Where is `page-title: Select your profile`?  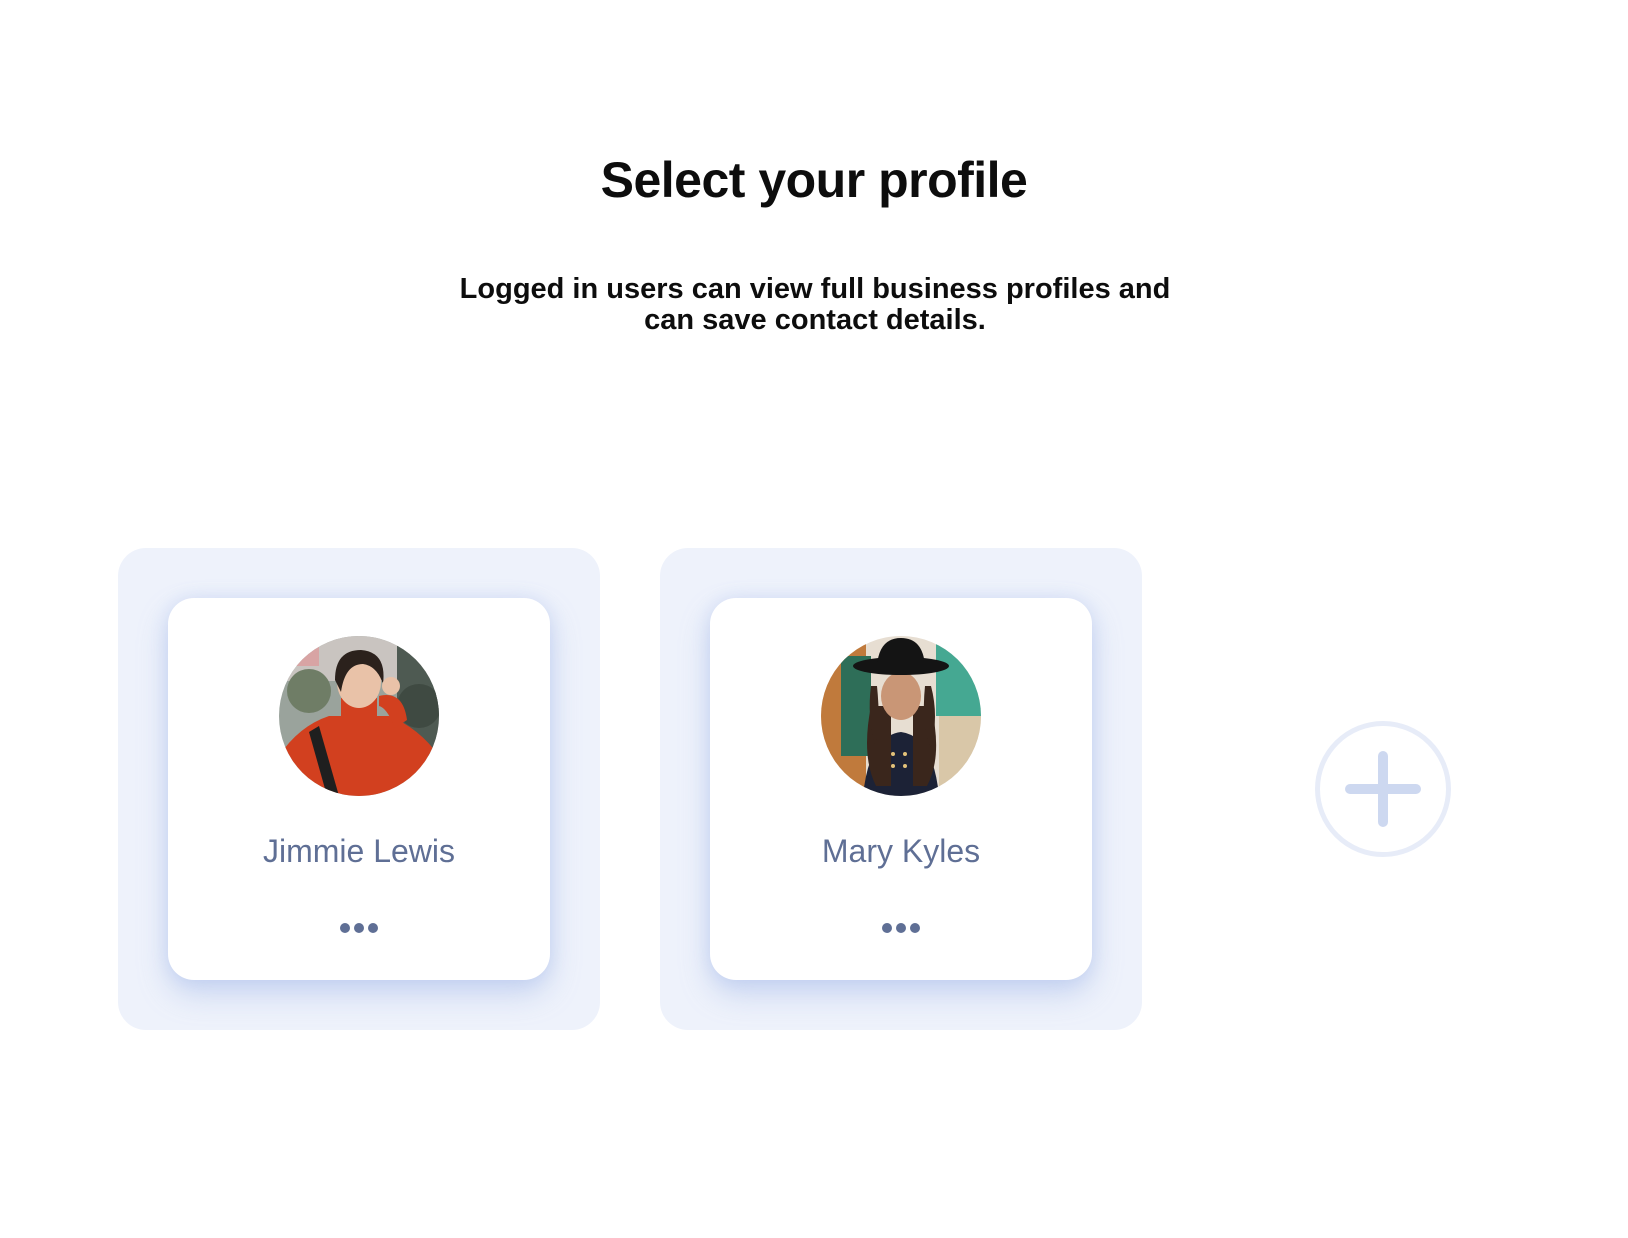
page-title: Select your profile is located at coordinates (814, 180).